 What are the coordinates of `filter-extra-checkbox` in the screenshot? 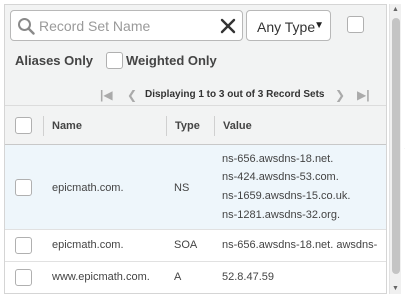 It's located at (355, 24).